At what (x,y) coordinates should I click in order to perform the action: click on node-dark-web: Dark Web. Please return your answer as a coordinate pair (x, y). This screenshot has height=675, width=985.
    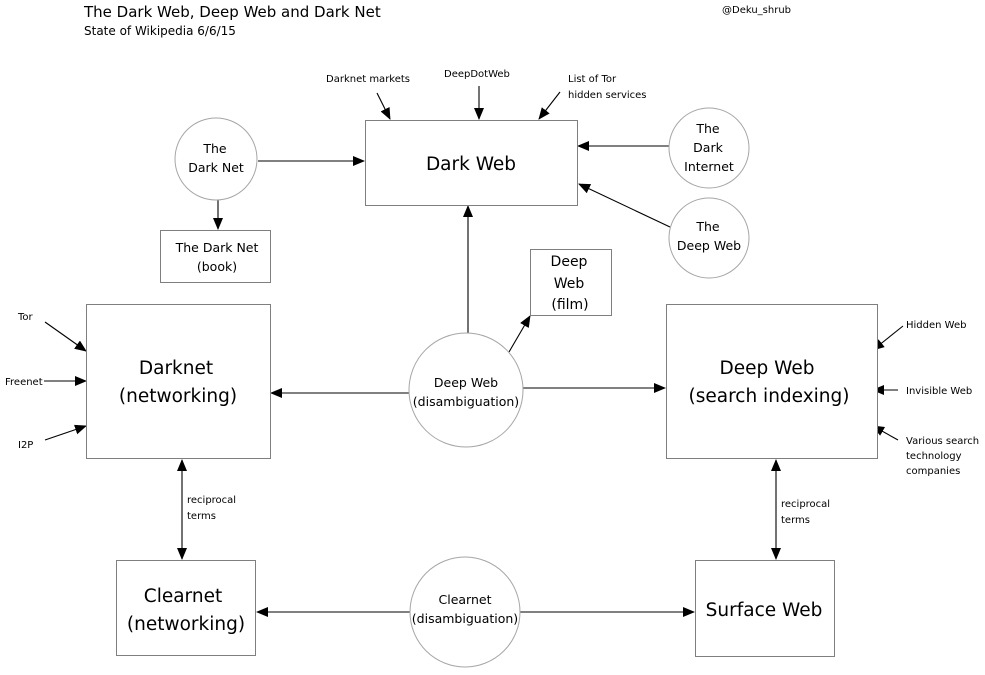
    Looking at the image, I should click on (471, 163).